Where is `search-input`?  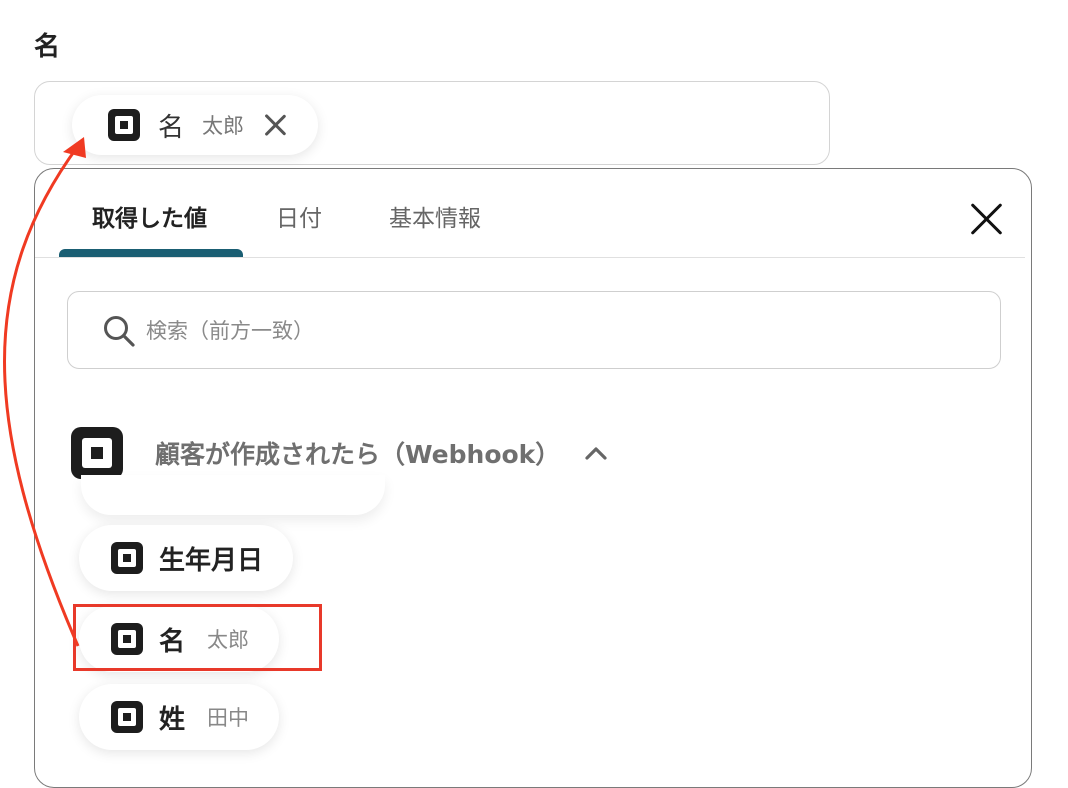
search-input is located at coordinates (556, 331).